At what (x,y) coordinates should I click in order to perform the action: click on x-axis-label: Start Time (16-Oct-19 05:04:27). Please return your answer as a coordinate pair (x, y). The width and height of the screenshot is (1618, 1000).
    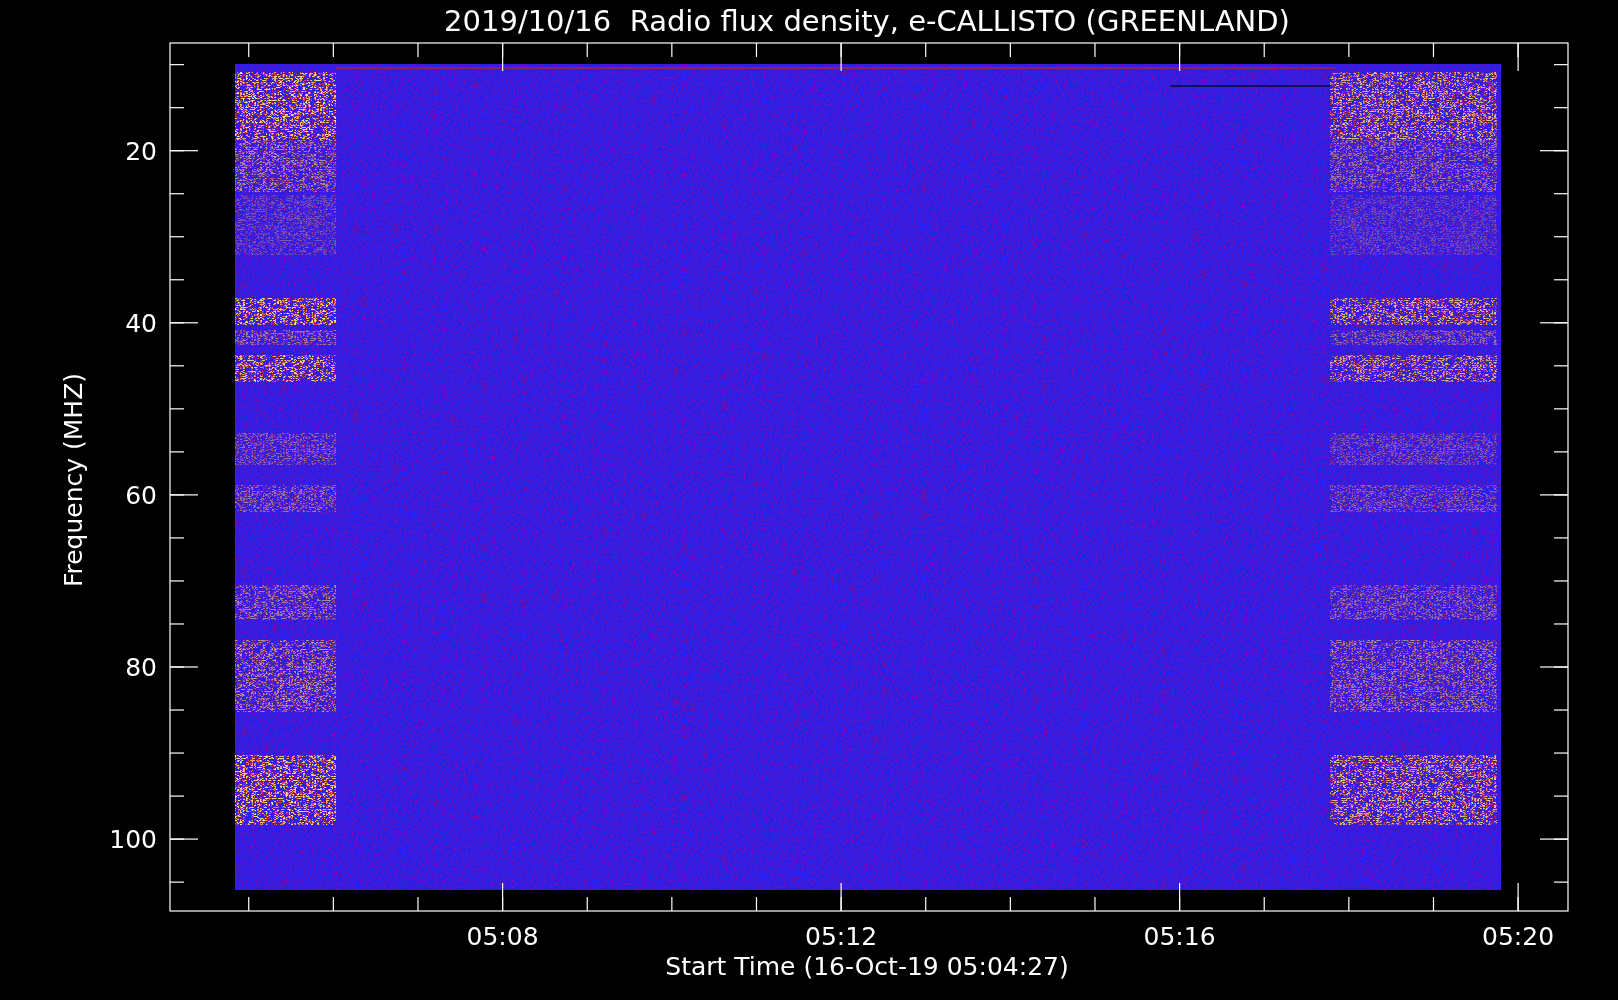
    Looking at the image, I should click on (867, 966).